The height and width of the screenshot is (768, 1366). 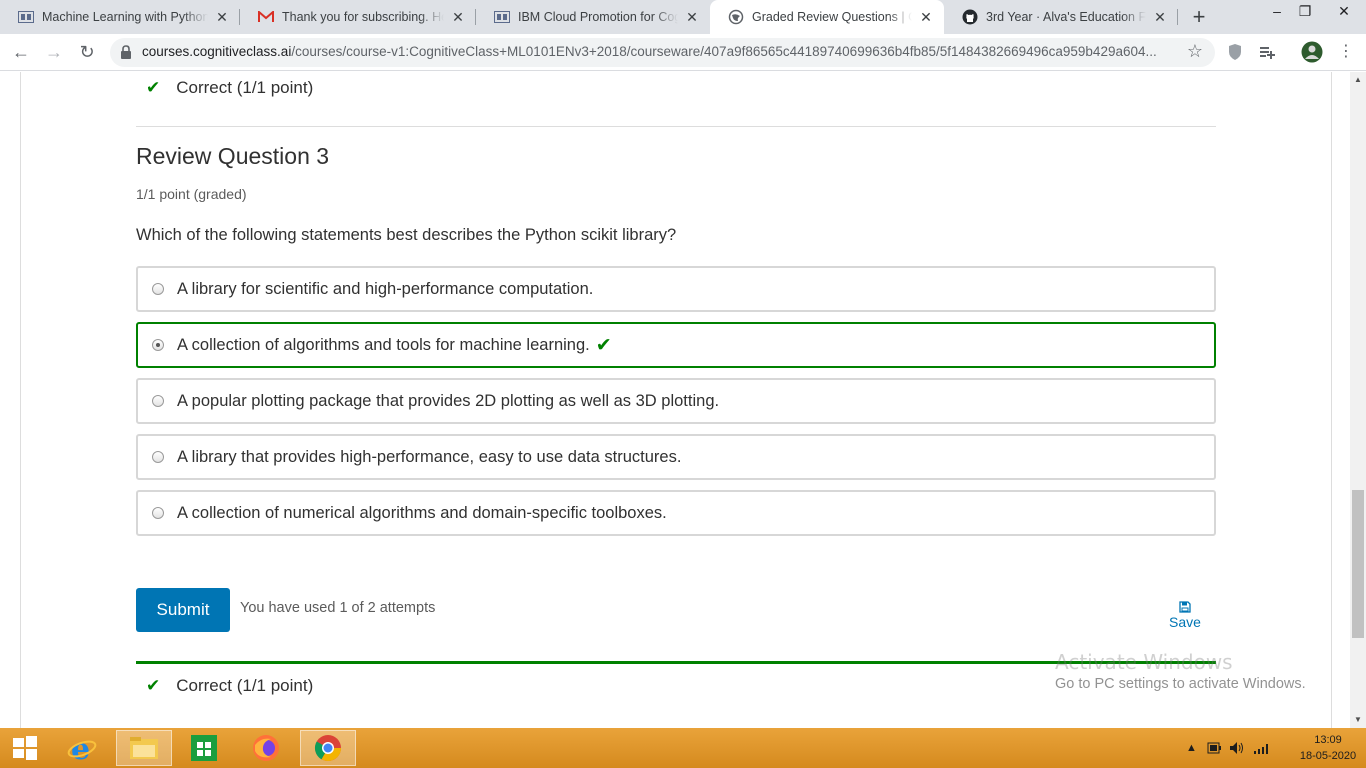 I want to click on browser-tab-3: IBM Cloud Promotion for Cogni ✕, so click(x=593, y=17).